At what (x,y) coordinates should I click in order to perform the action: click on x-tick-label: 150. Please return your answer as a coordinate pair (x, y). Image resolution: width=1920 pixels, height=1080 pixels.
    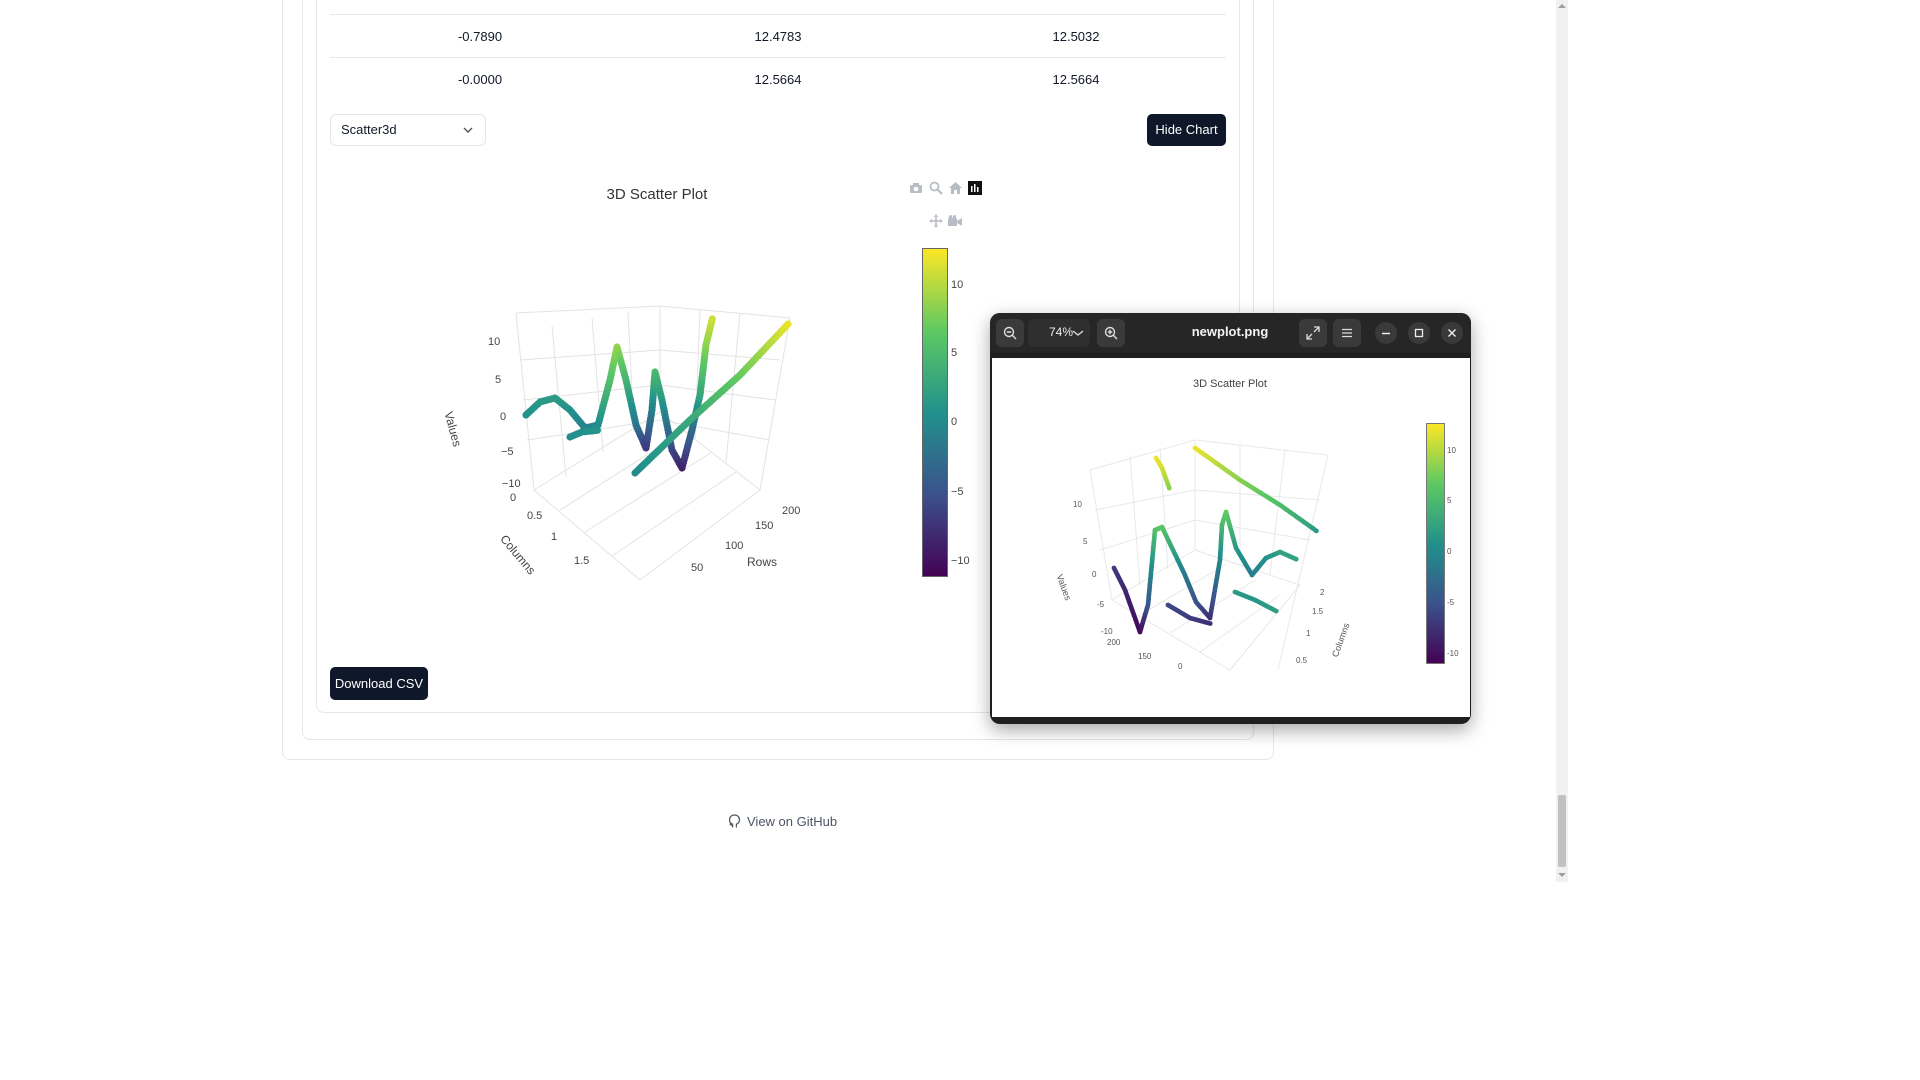
    Looking at the image, I should click on (764, 526).